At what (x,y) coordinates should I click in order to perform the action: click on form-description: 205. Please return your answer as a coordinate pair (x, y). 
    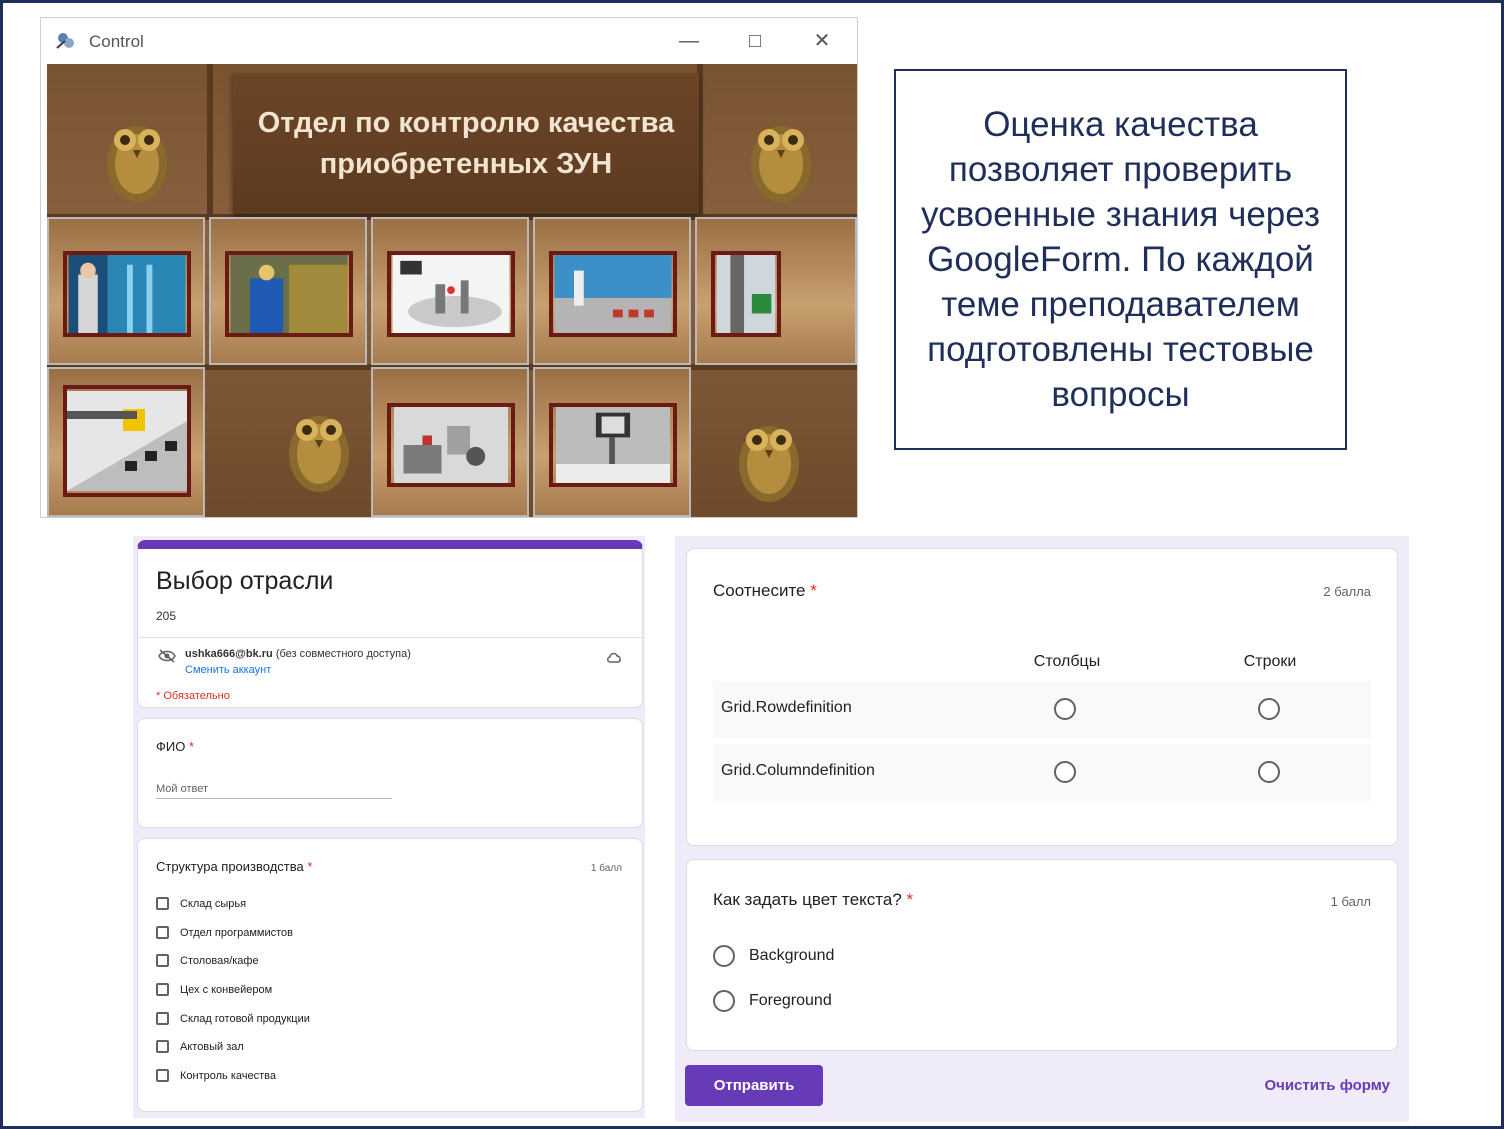
    Looking at the image, I should click on (166, 616).